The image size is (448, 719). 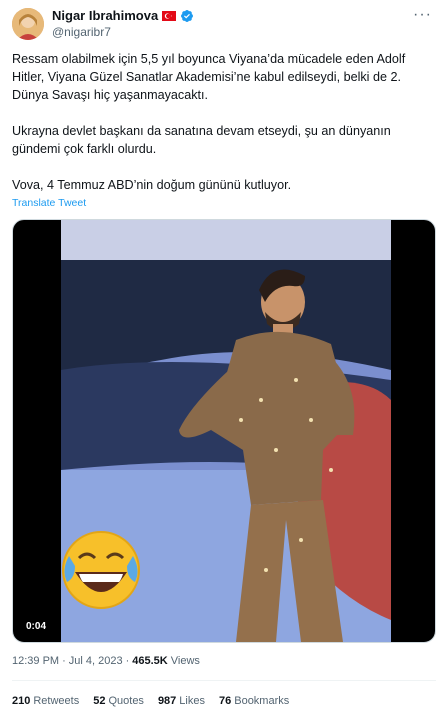 I want to click on avatar, so click(x=28, y=24).